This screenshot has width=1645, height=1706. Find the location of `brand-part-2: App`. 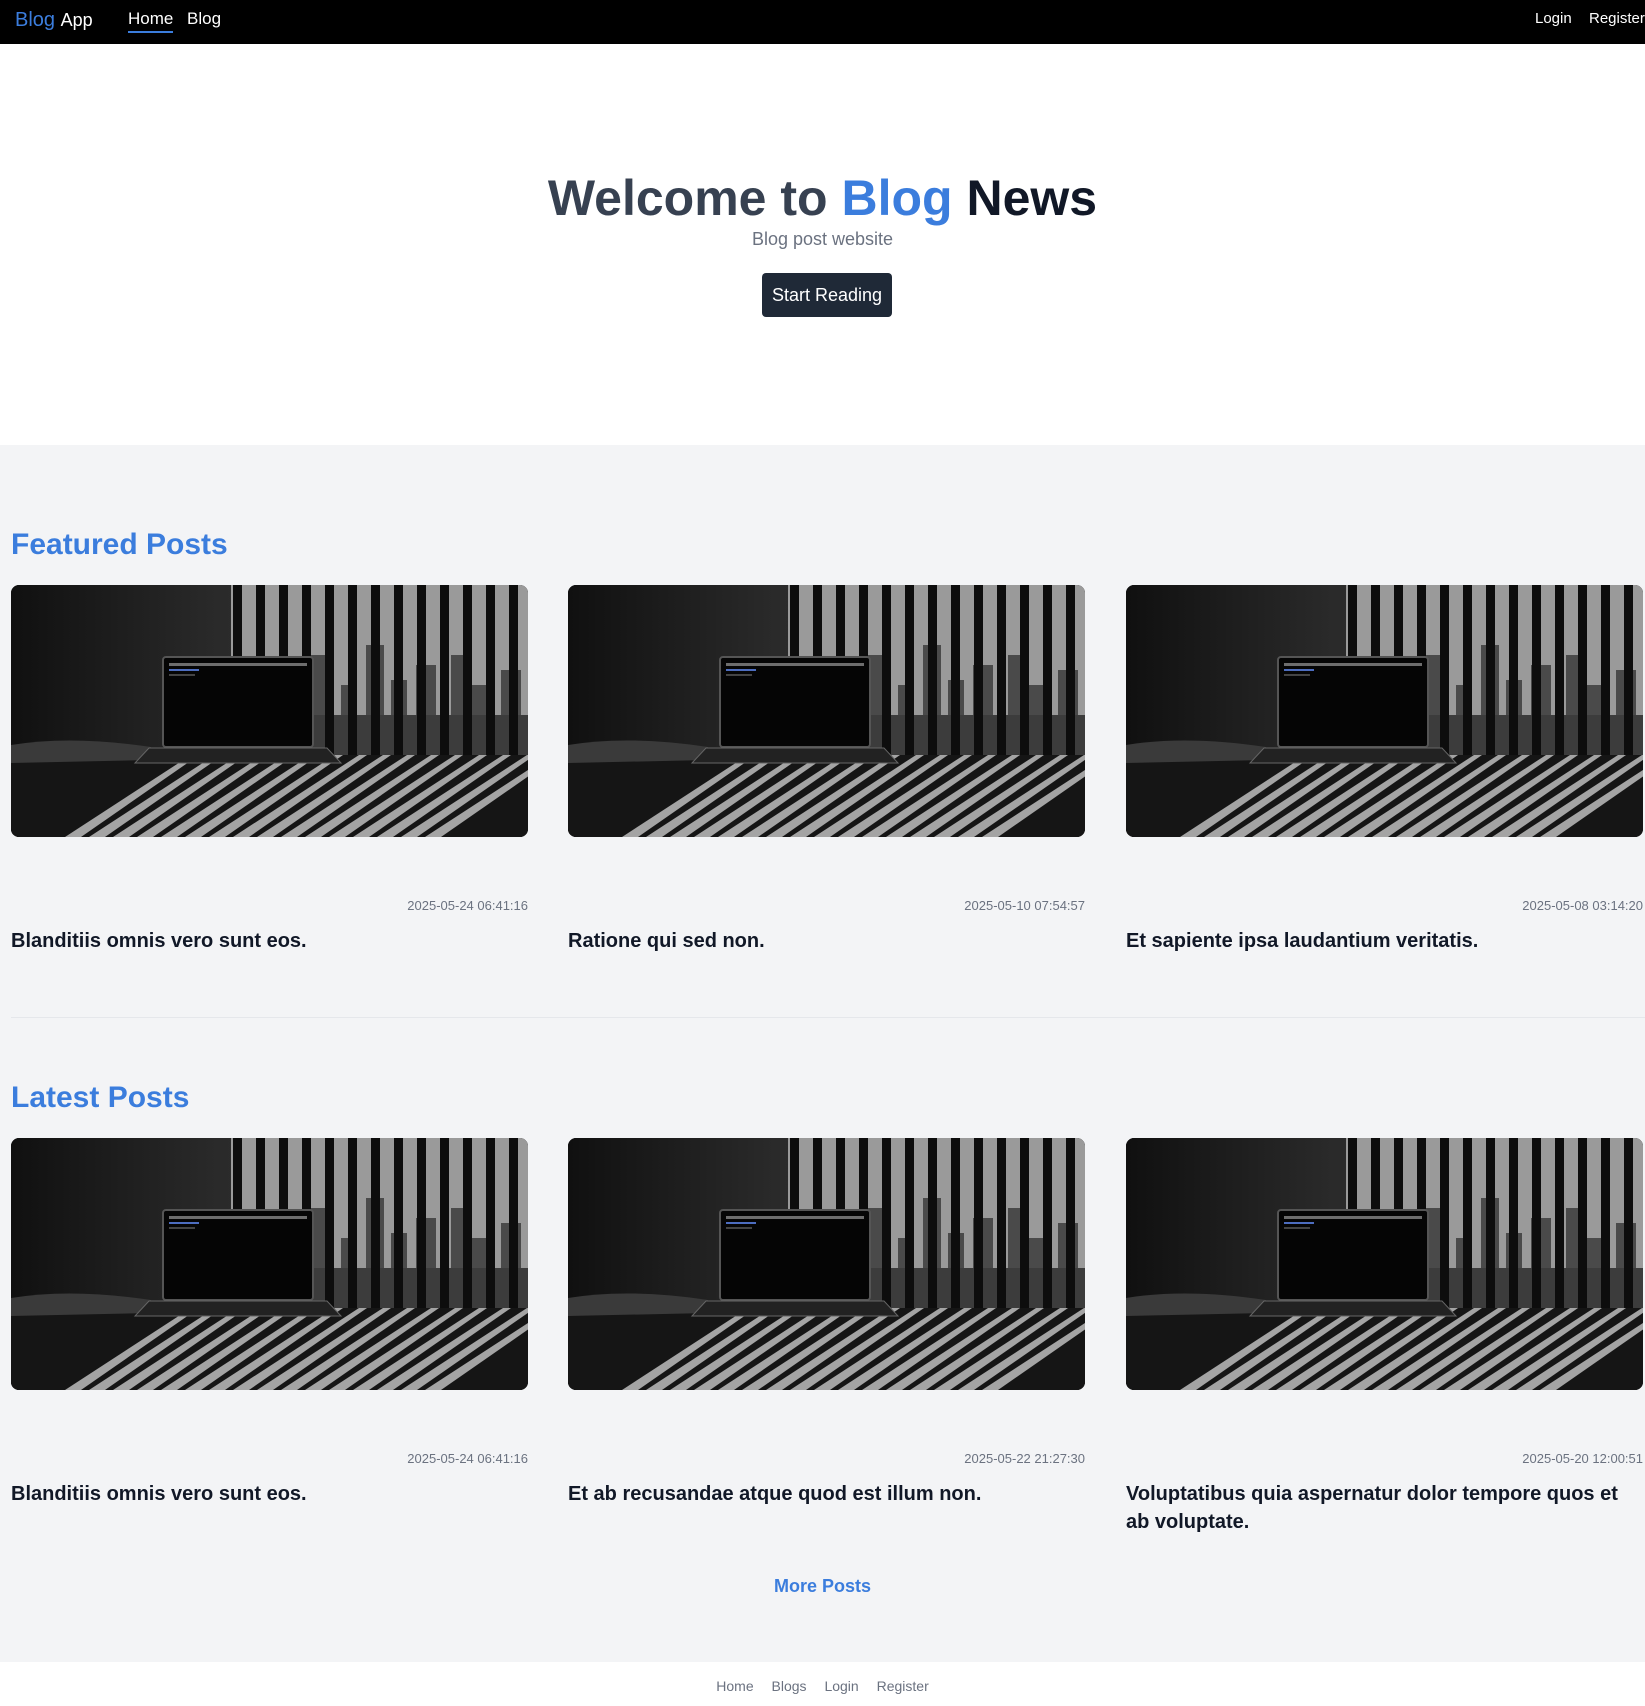

brand-part-2: App is located at coordinates (77, 20).